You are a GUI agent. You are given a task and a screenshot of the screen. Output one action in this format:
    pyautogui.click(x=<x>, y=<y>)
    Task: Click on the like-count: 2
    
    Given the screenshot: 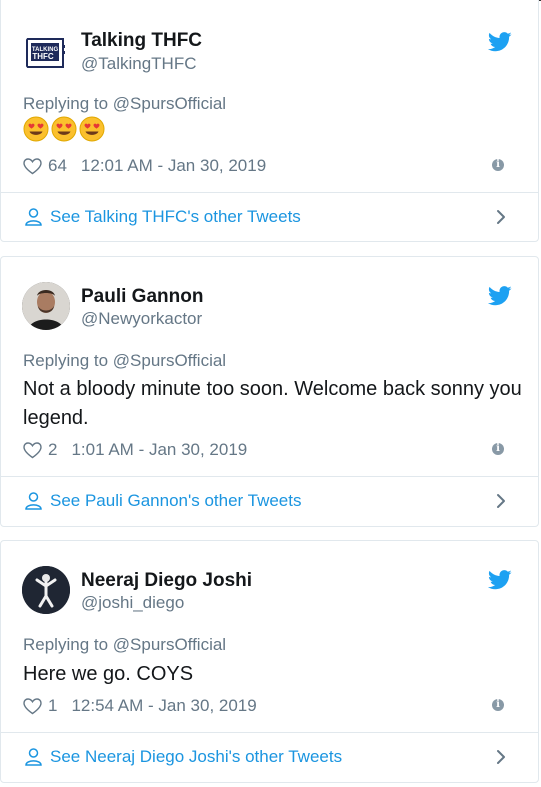 What is the action you would take?
    pyautogui.click(x=52, y=450)
    